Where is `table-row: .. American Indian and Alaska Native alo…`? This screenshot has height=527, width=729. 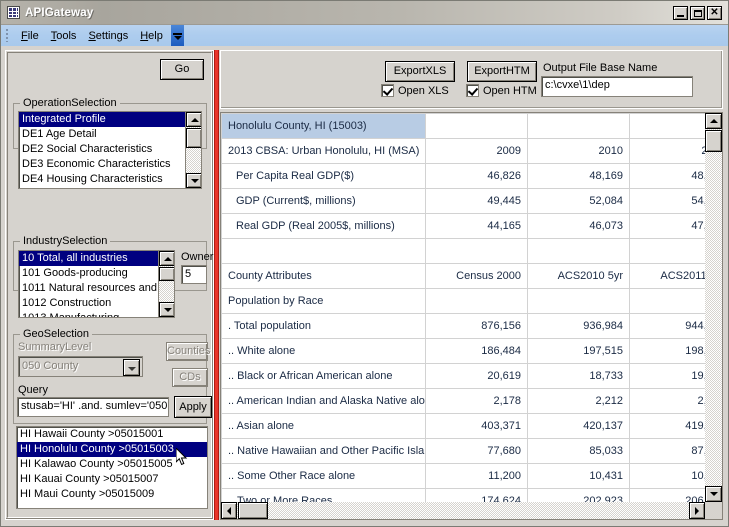 table-row: .. American Indian and Alaska Native alo… is located at coordinates (463, 401).